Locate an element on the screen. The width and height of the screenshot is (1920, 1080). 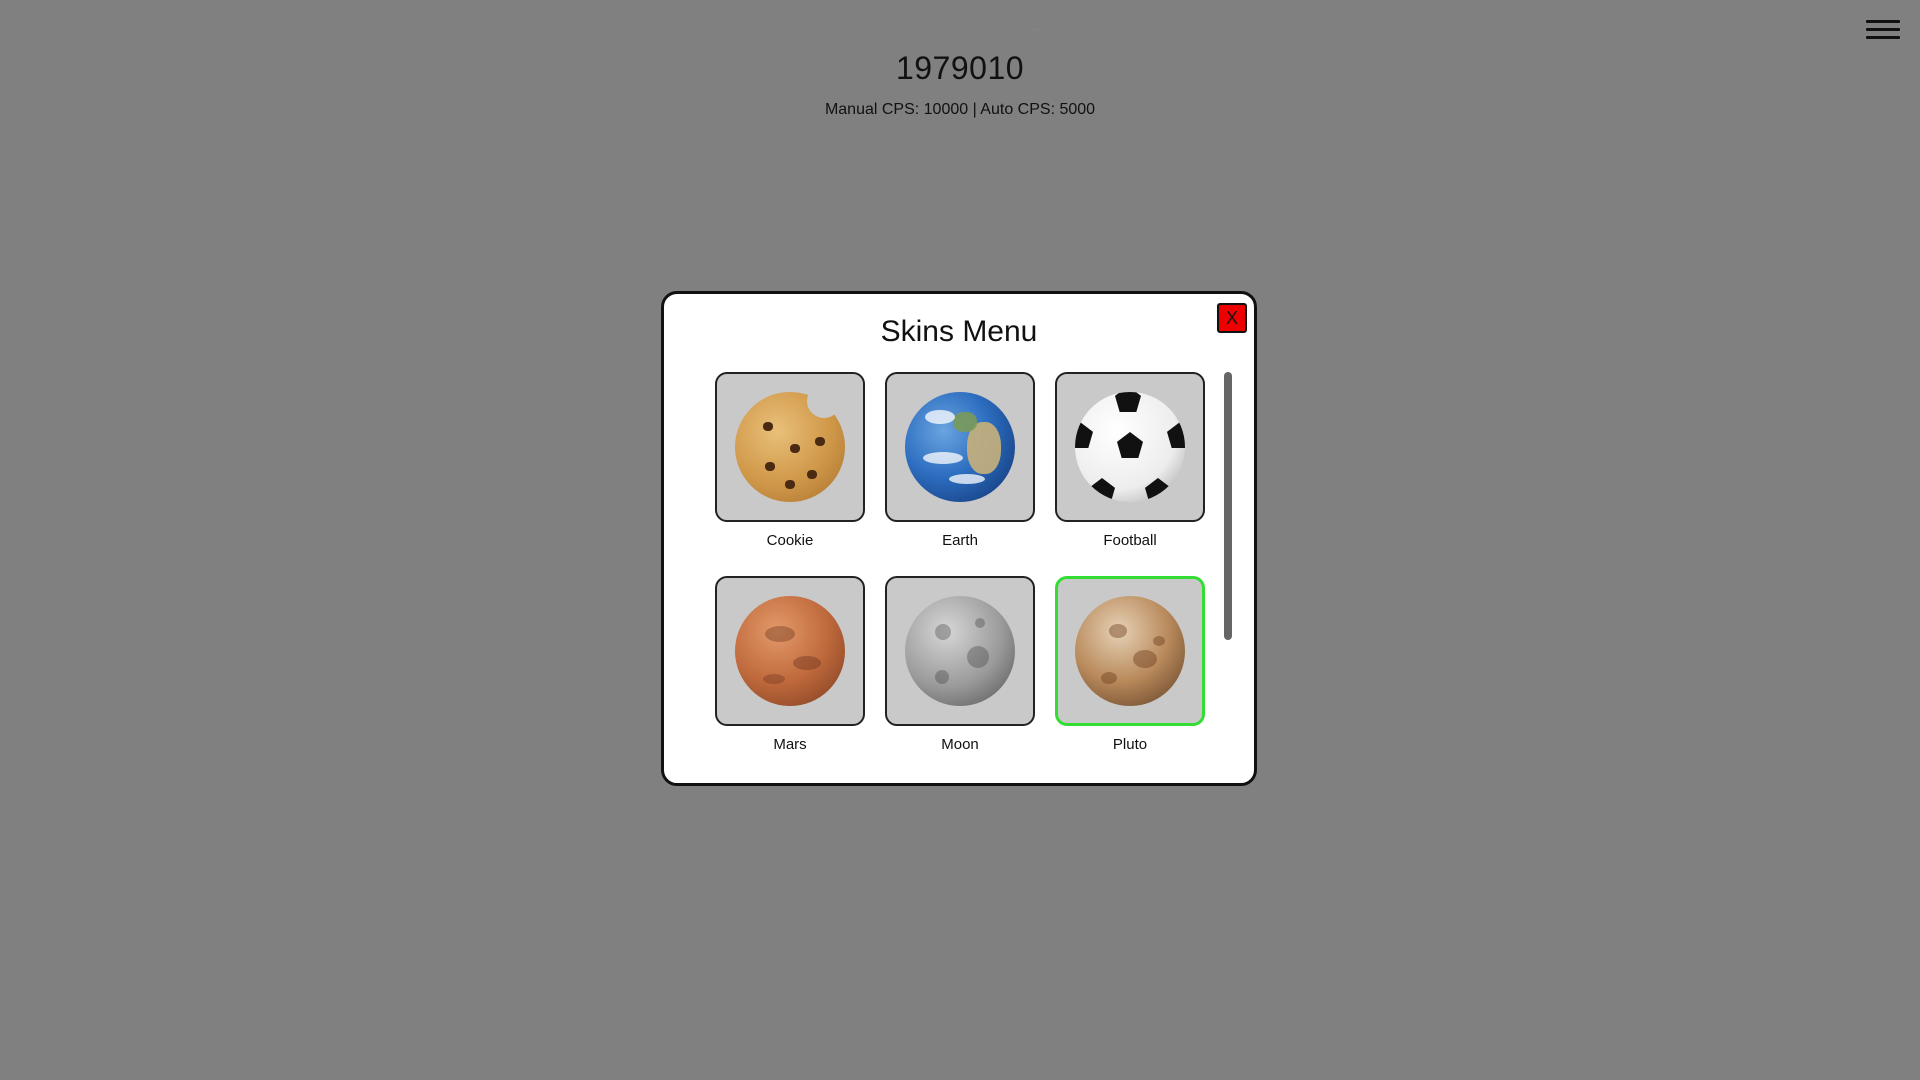
cookie-icon is located at coordinates (790, 443).